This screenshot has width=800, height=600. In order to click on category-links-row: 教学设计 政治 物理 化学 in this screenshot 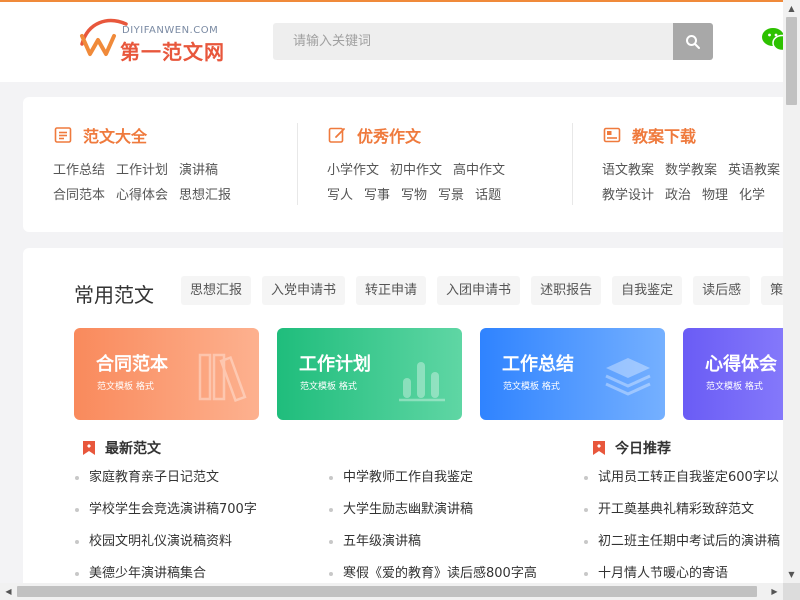, I will do `click(692, 193)`.